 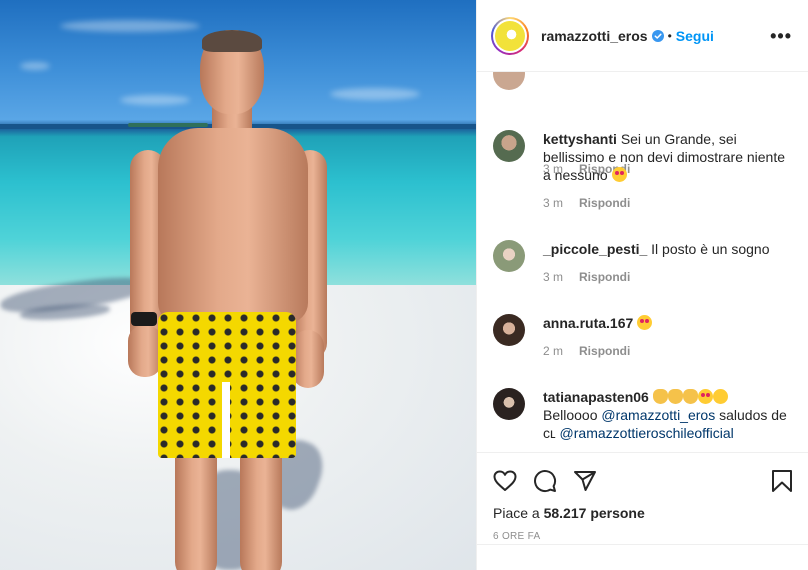 I want to click on wrist-watch, so click(x=144, y=319).